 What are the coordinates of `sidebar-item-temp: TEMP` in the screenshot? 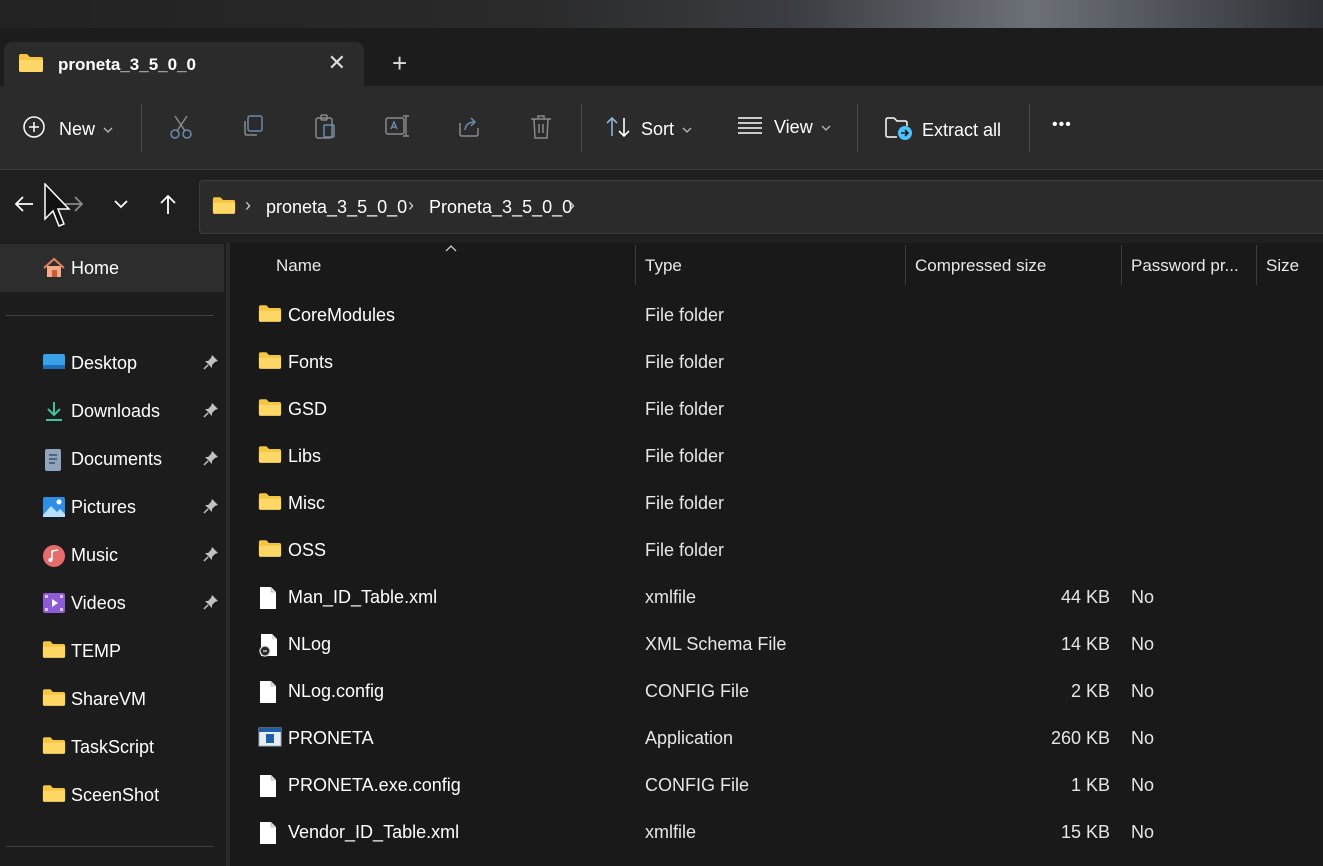 It's located at (112, 652).